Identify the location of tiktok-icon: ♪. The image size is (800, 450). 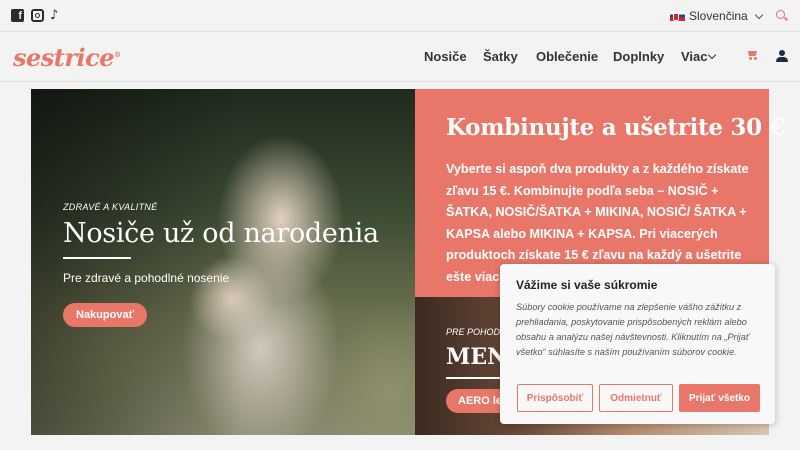
(56, 15).